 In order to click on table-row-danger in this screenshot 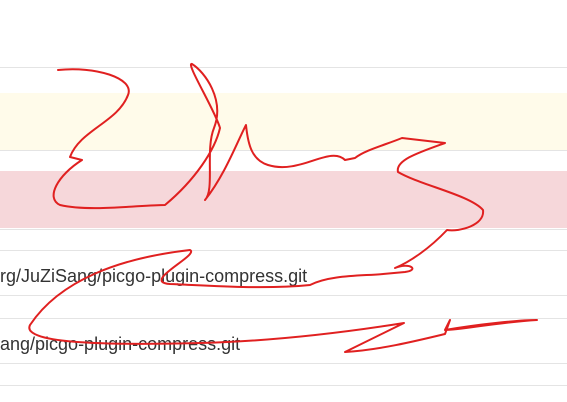, I will do `click(283, 199)`.